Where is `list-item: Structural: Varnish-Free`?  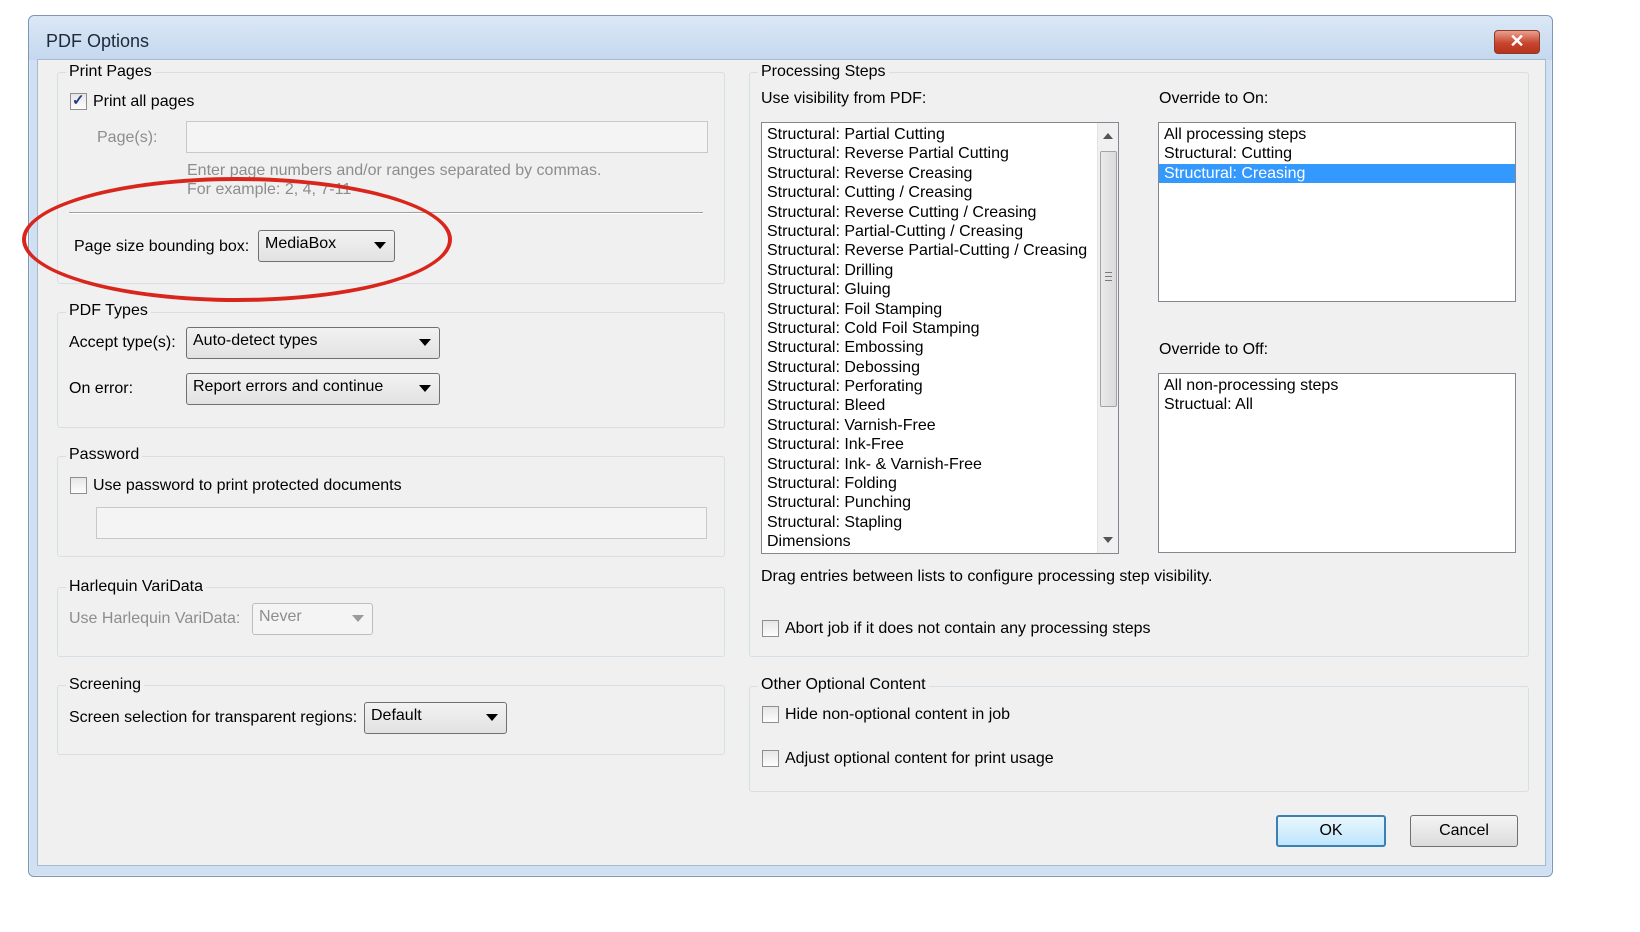 list-item: Structural: Varnish-Free is located at coordinates (940, 425).